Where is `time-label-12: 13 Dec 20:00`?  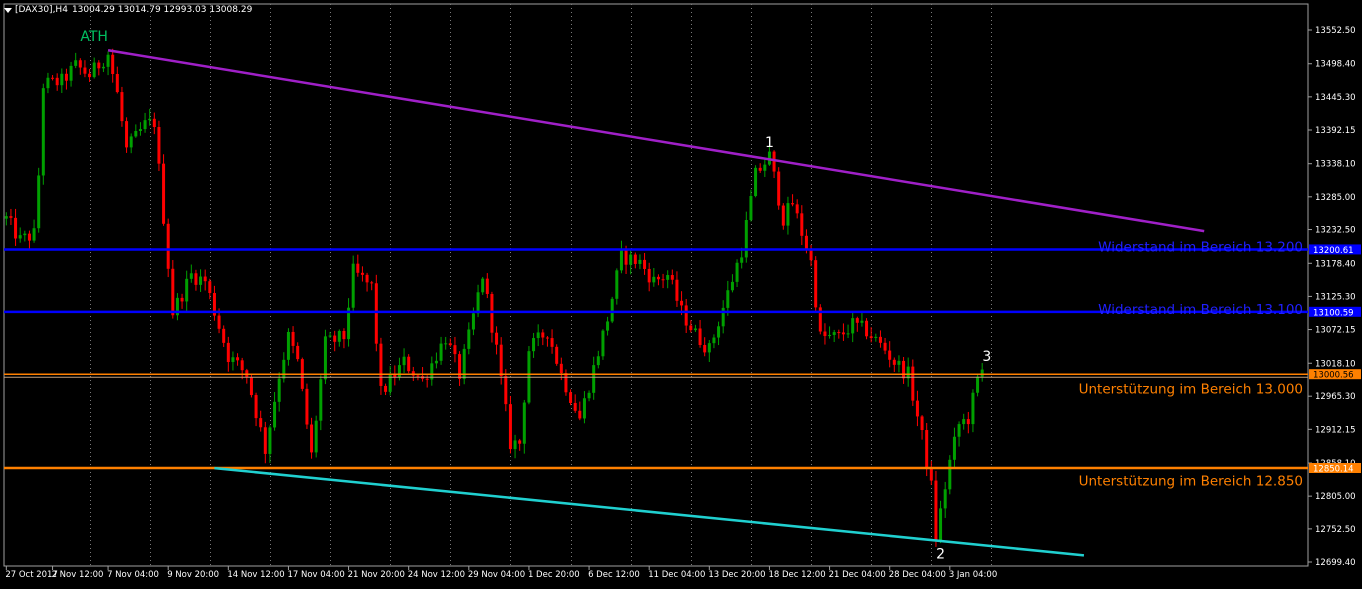
time-label-12: 13 Dec 20:00 is located at coordinates (736, 575).